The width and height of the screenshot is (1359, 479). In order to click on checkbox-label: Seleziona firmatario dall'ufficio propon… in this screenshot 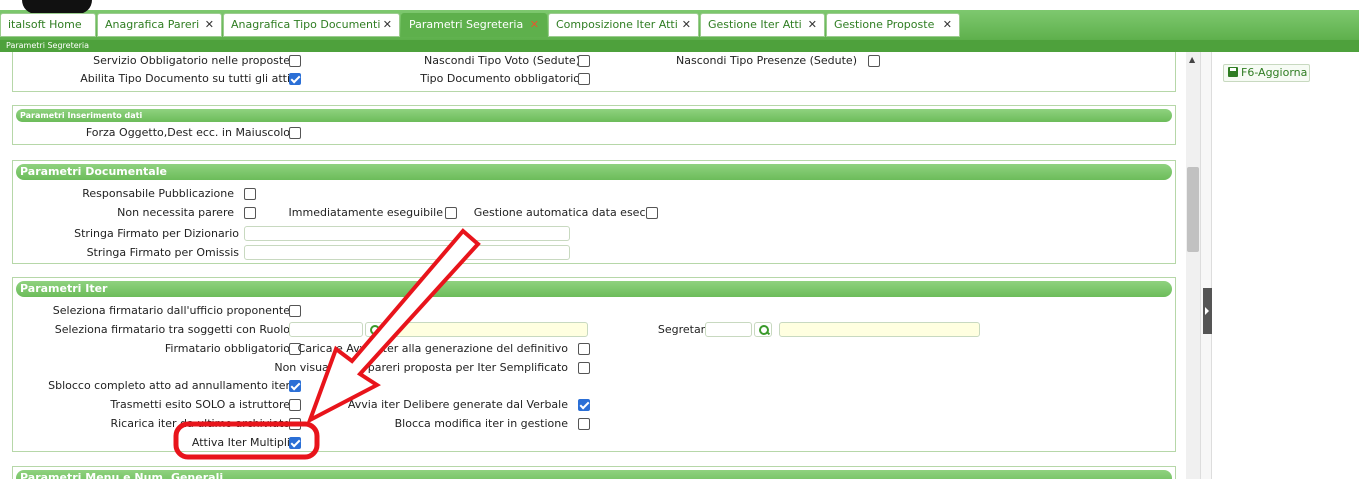, I will do `click(171, 310)`.